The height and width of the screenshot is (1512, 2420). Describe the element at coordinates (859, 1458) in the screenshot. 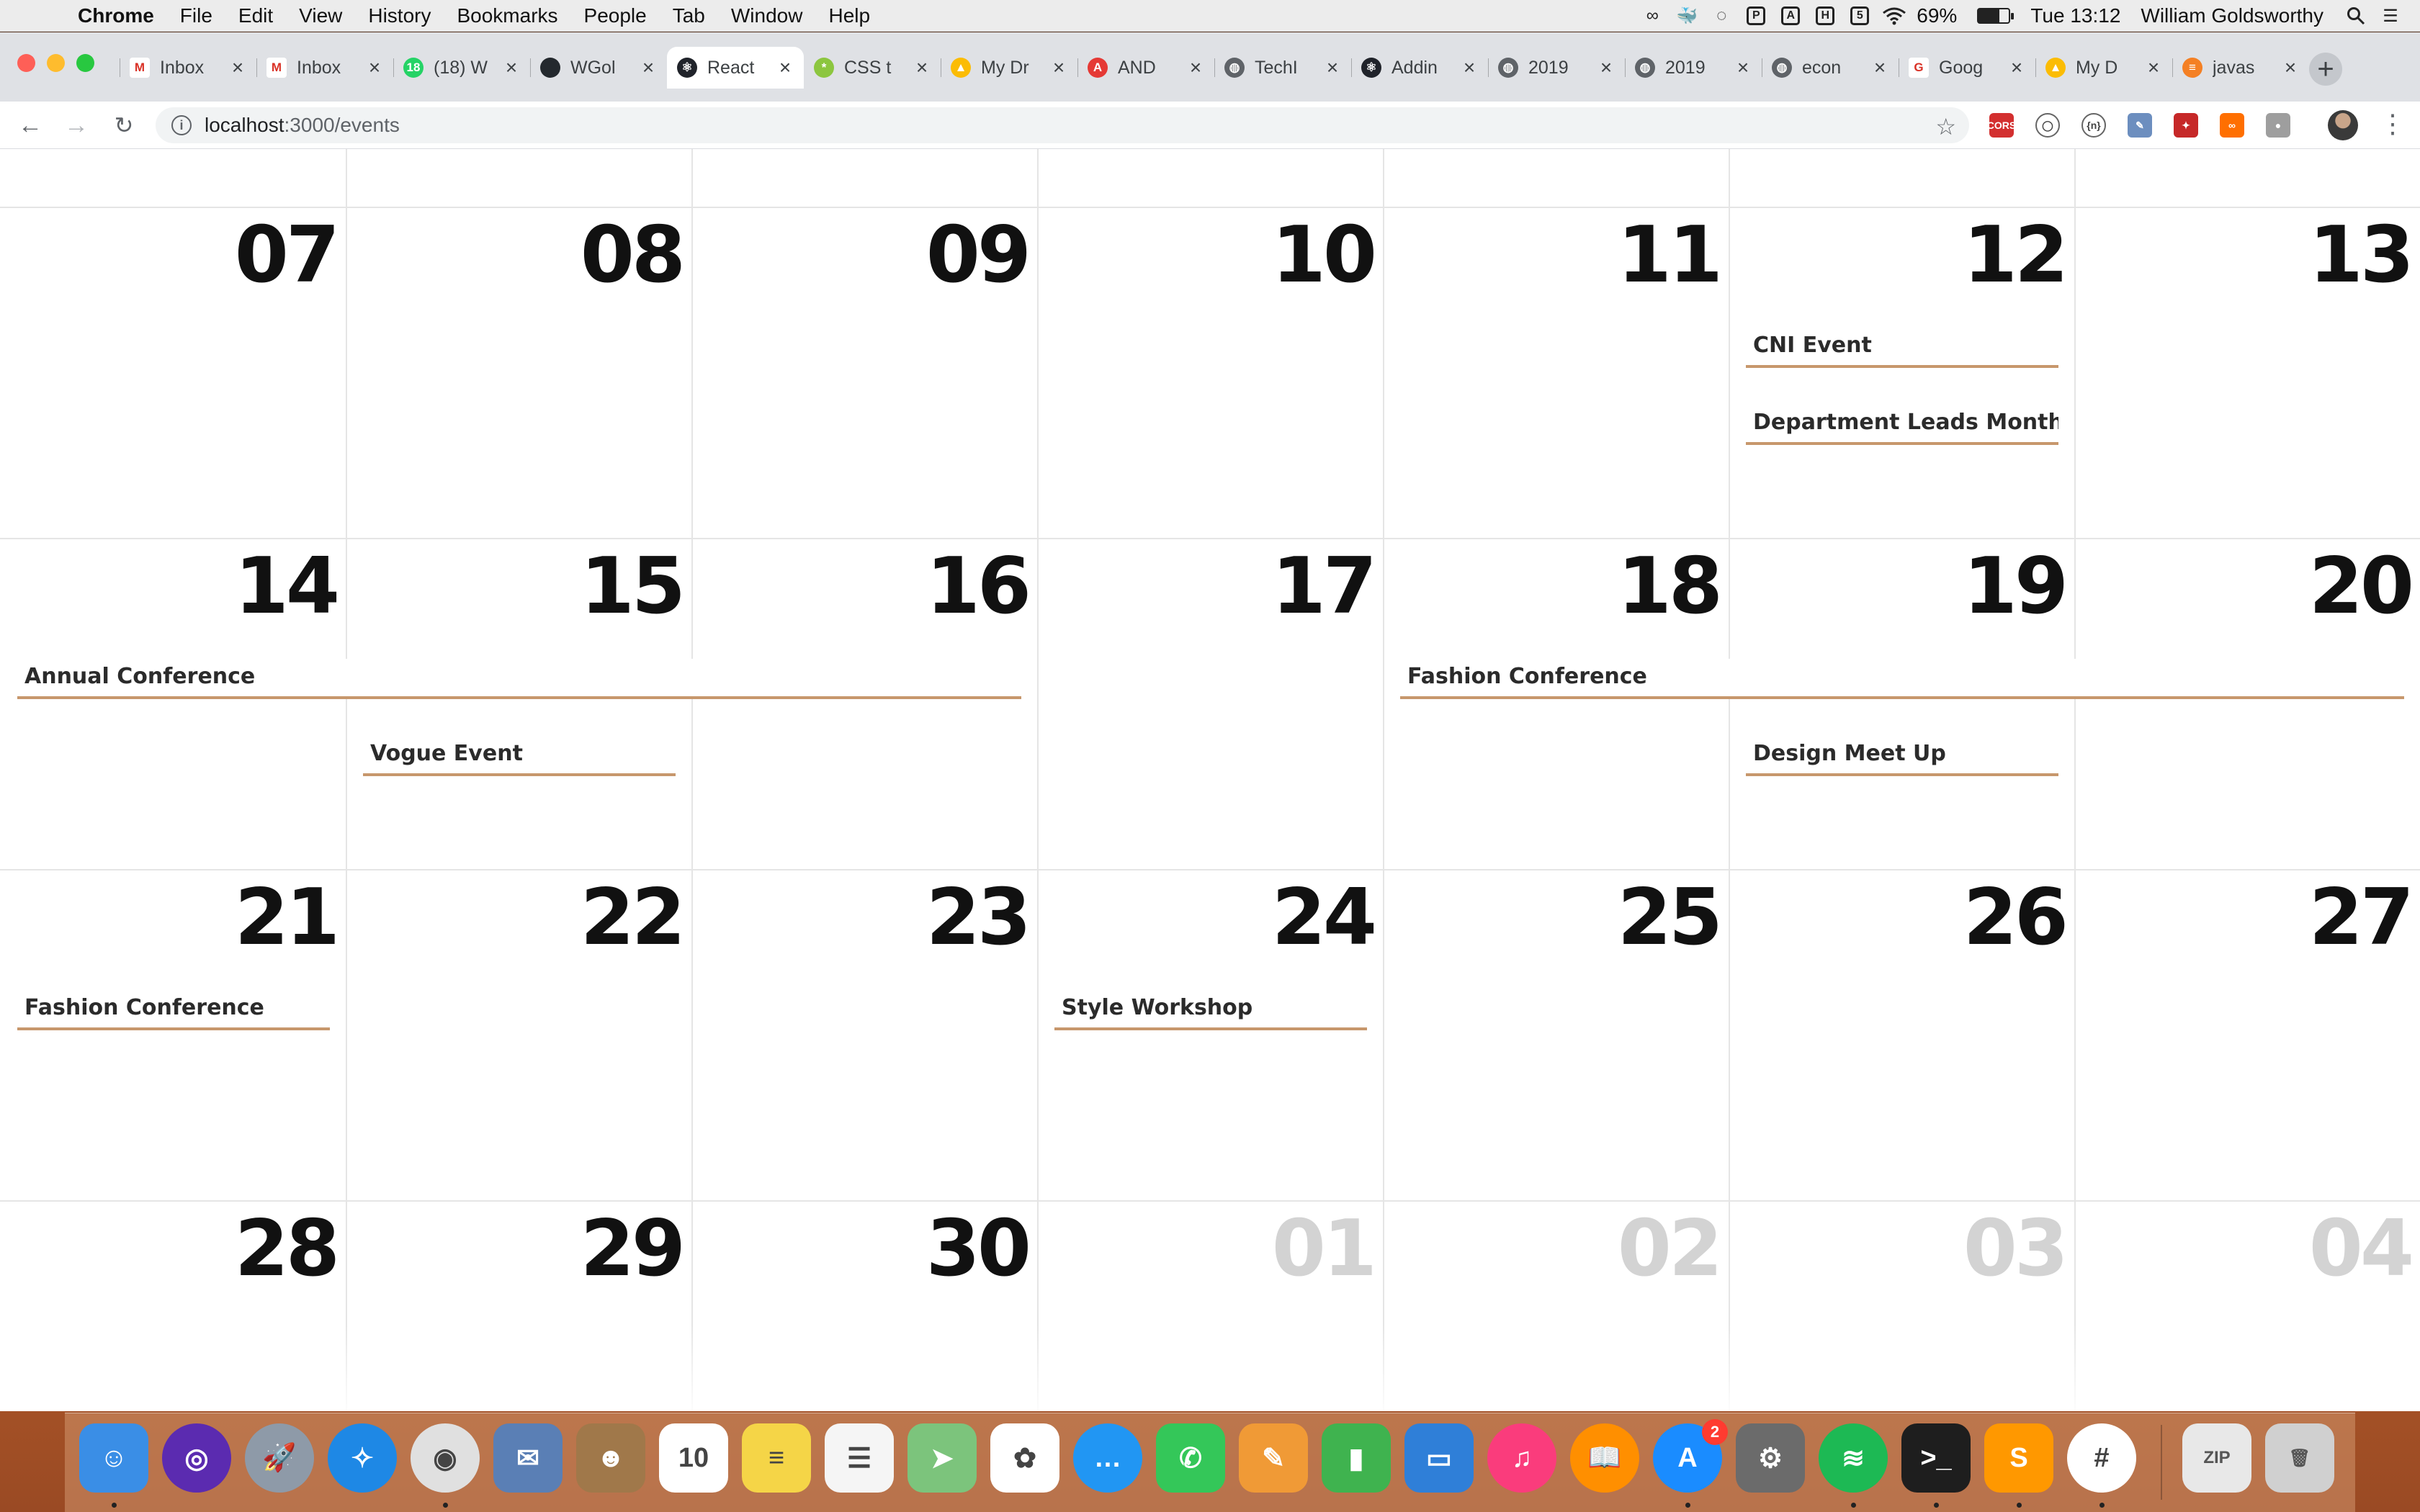

I see `reminders-icon: ☰` at that location.